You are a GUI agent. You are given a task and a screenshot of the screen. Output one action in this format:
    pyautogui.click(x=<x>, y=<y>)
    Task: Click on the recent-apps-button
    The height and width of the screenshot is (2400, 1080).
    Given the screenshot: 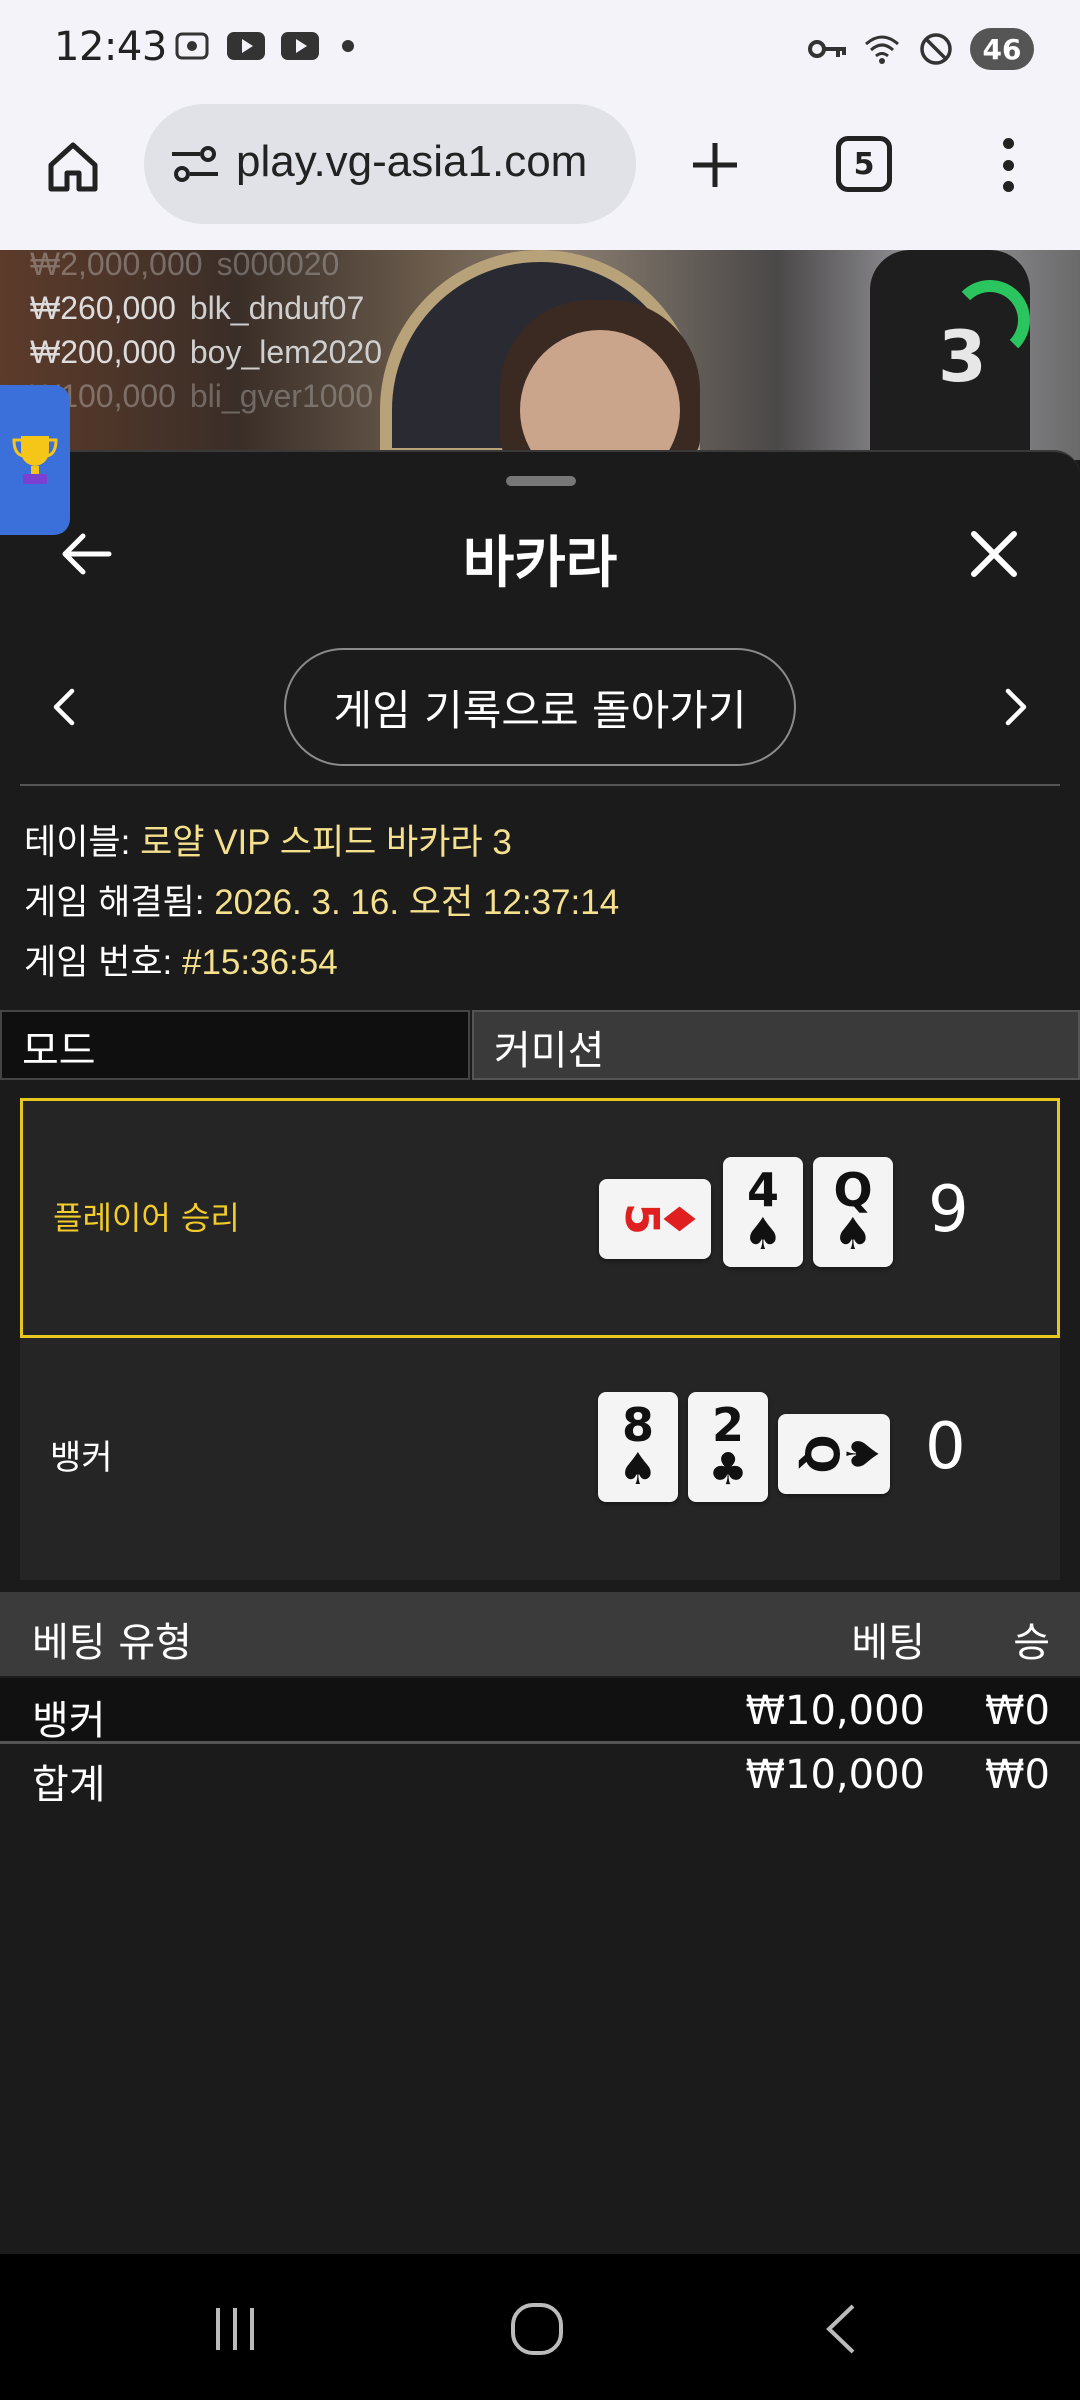 What is the action you would take?
    pyautogui.click(x=235, y=2329)
    